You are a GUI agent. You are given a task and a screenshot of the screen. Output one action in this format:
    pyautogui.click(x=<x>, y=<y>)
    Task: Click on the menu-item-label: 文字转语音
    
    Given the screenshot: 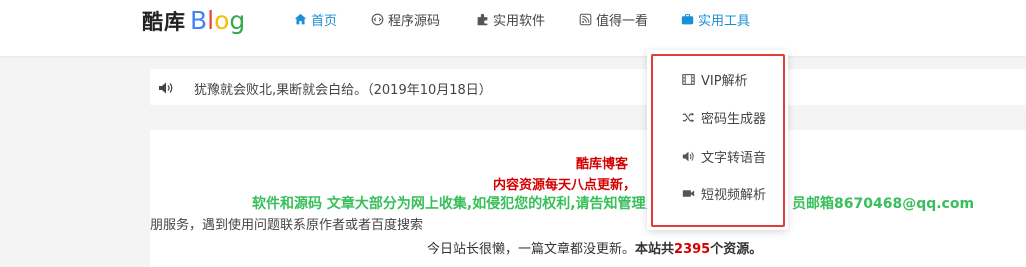 What is the action you would take?
    pyautogui.click(x=734, y=158)
    